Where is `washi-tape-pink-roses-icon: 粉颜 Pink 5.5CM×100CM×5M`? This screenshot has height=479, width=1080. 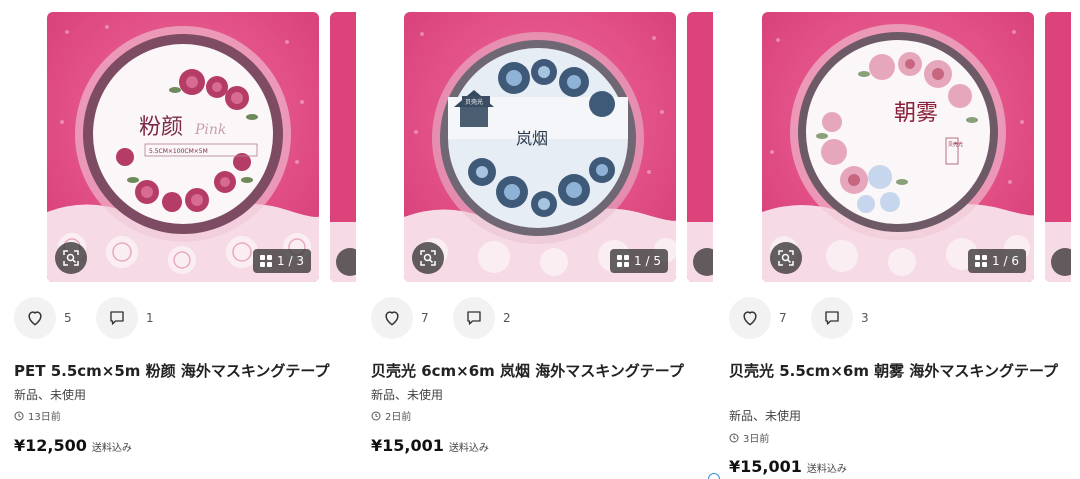
washi-tape-pink-roses-icon: 粉颜 Pink 5.5CM×100CM×5M is located at coordinates (183, 147).